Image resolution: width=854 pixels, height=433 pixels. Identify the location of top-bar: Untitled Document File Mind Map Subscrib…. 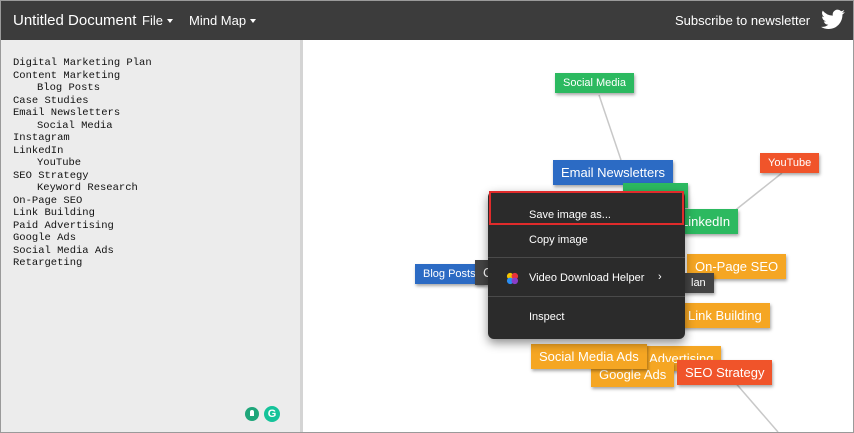
(427, 20).